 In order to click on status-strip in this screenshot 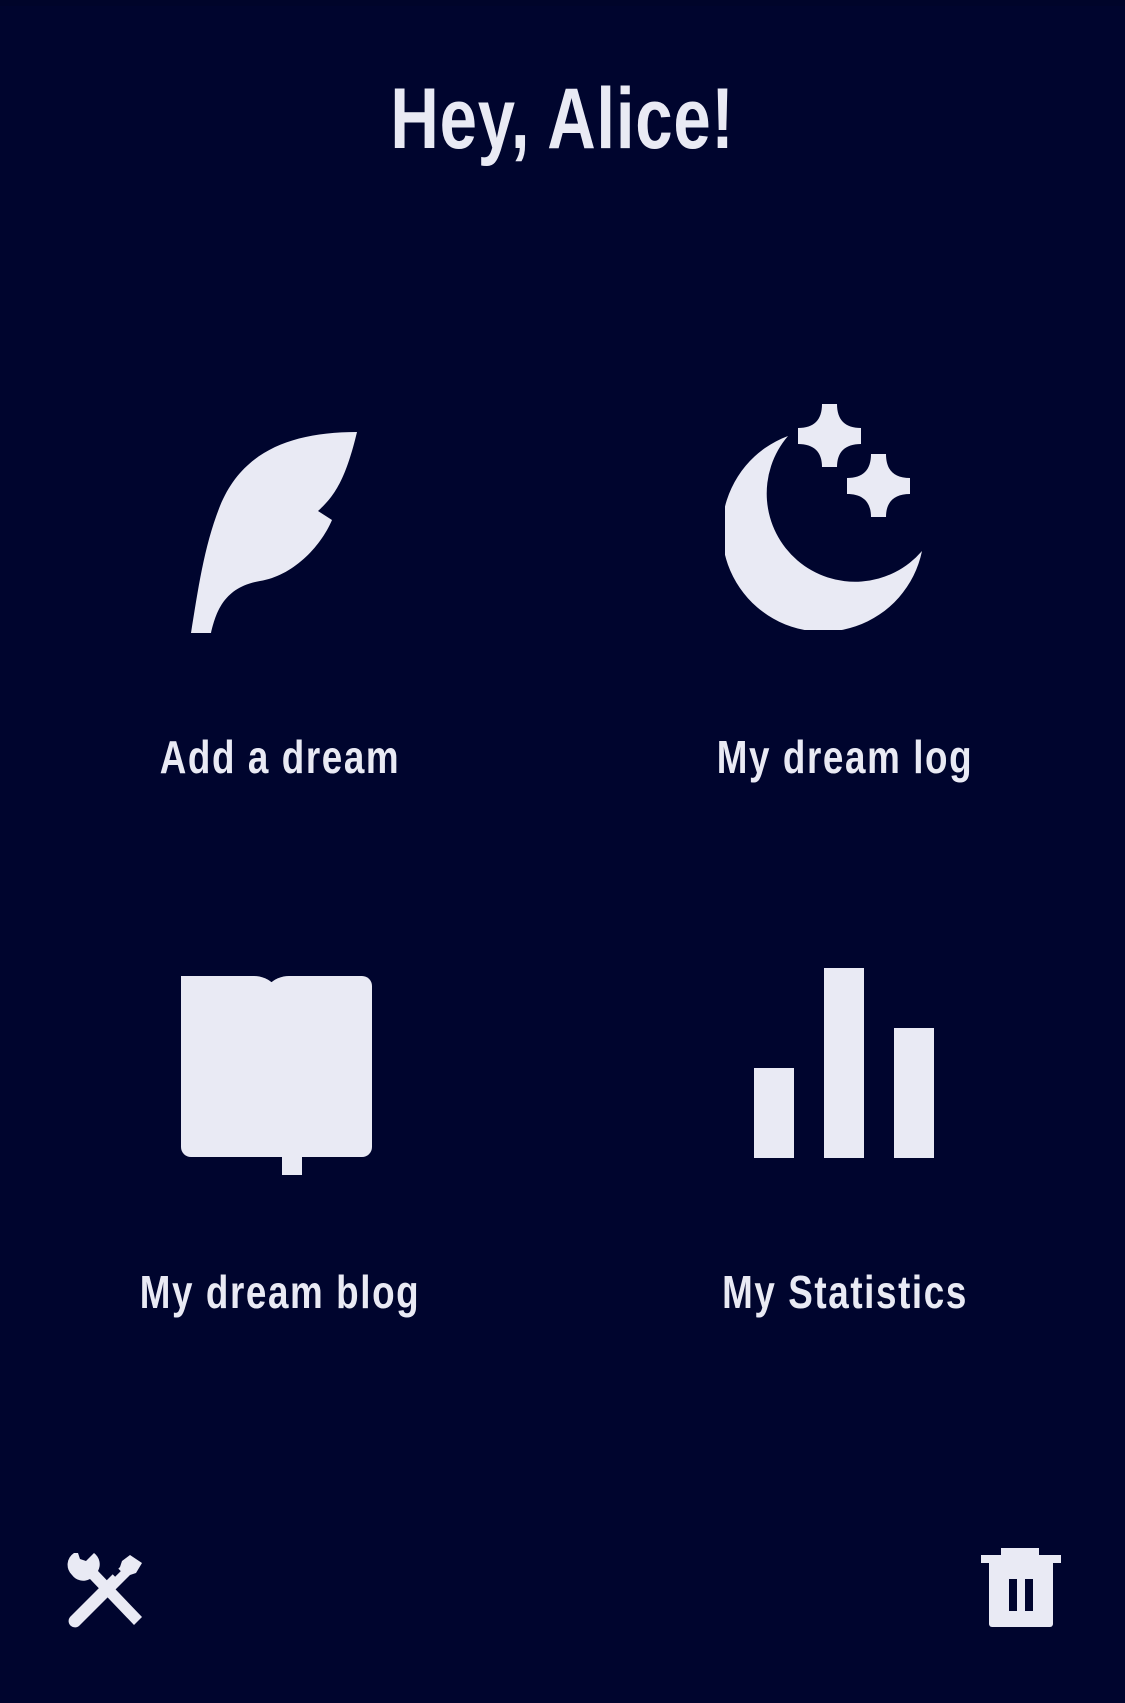, I will do `click(562, 3)`.